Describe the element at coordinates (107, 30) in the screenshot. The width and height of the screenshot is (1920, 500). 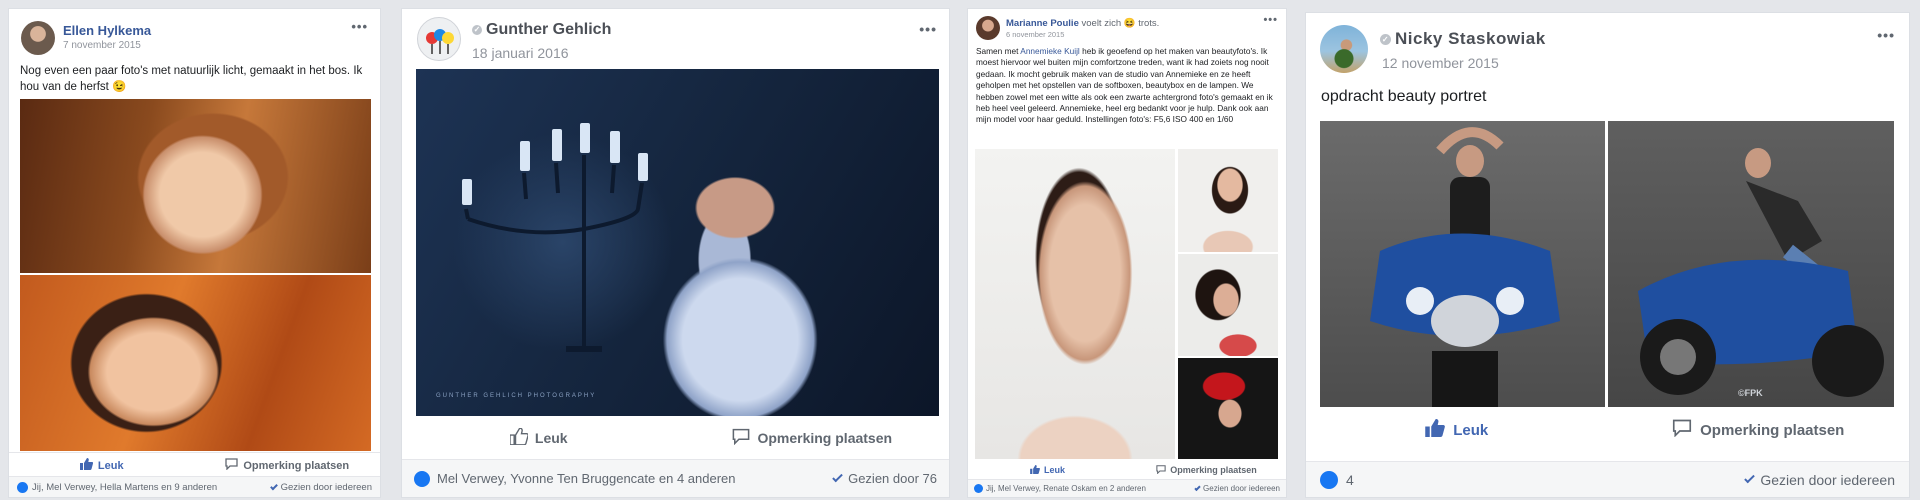
I see `author-name: Ellen Hylkema` at that location.